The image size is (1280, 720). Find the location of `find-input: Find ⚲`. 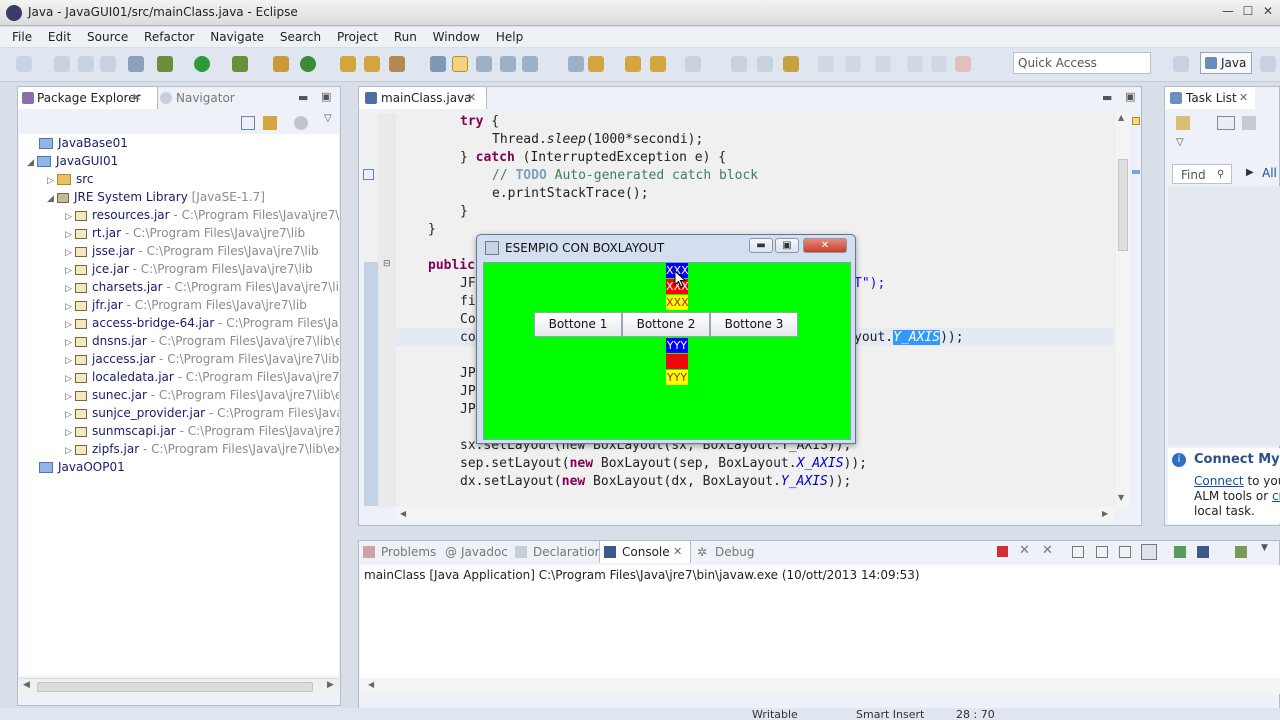

find-input: Find ⚲ is located at coordinates (1202, 174).